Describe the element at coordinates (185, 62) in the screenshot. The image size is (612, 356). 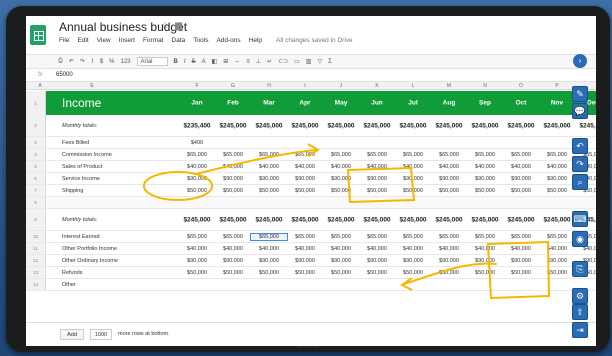
I see `italic-icon: I` at that location.